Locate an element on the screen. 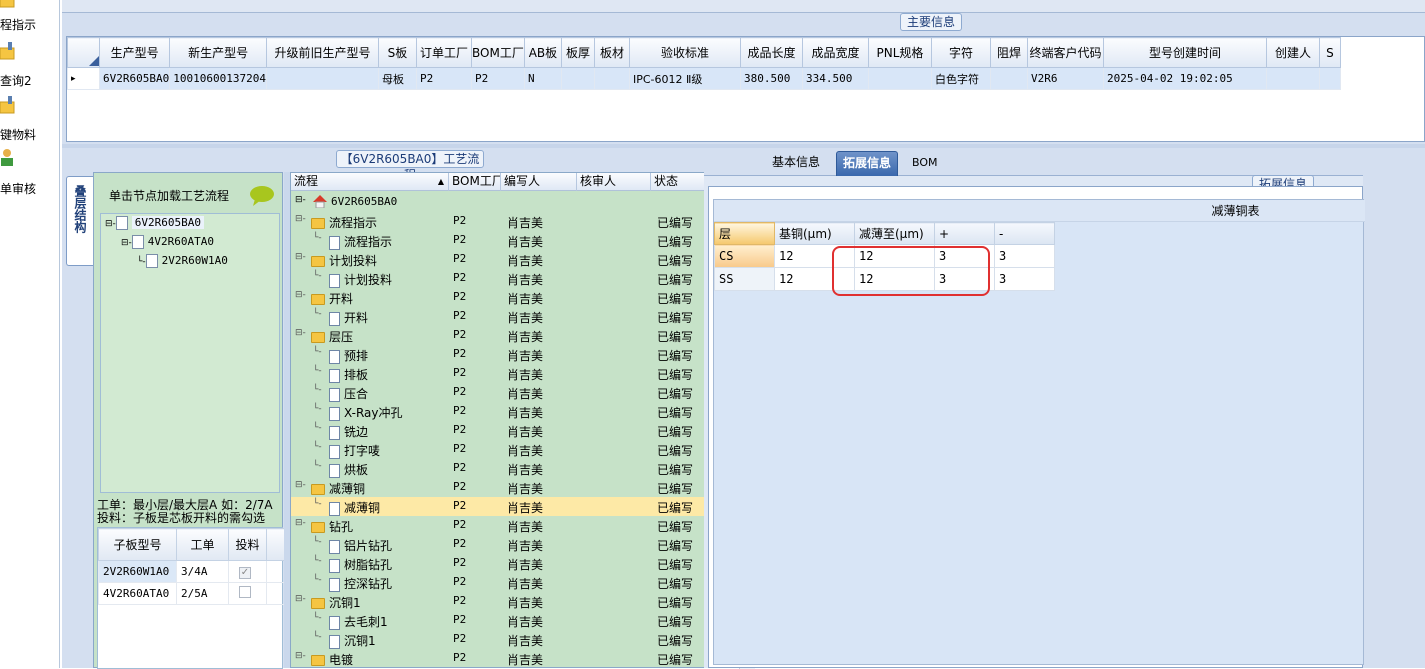  nav-item-key-material: 键物料 is located at coordinates (29, 119).